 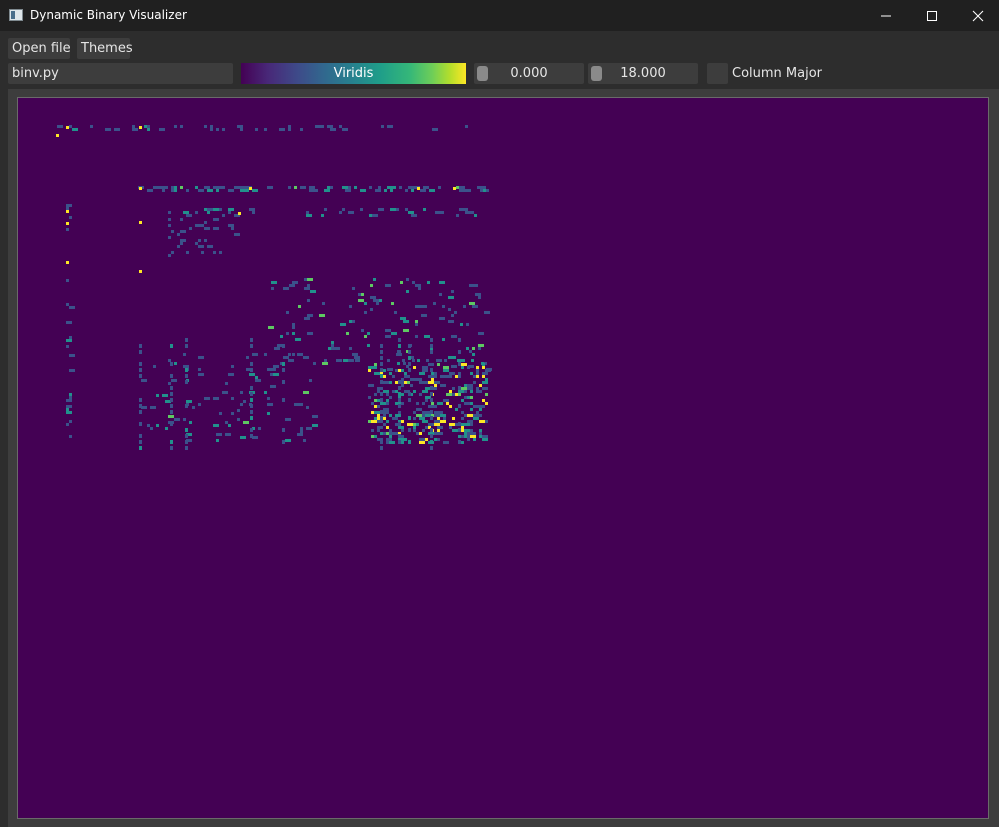 I want to click on open-file-button: Open file, so click(x=39, y=48).